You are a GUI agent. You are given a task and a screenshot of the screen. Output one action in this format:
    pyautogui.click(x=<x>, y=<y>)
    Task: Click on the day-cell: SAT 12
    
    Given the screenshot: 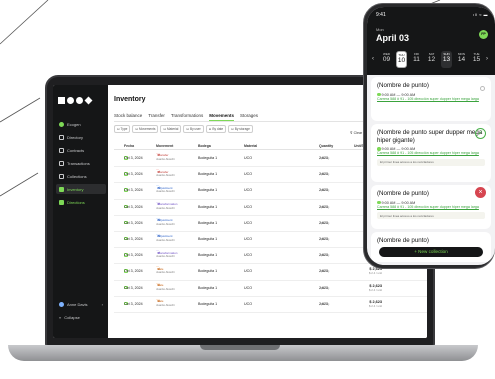 What is the action you would take?
    pyautogui.click(x=431, y=59)
    